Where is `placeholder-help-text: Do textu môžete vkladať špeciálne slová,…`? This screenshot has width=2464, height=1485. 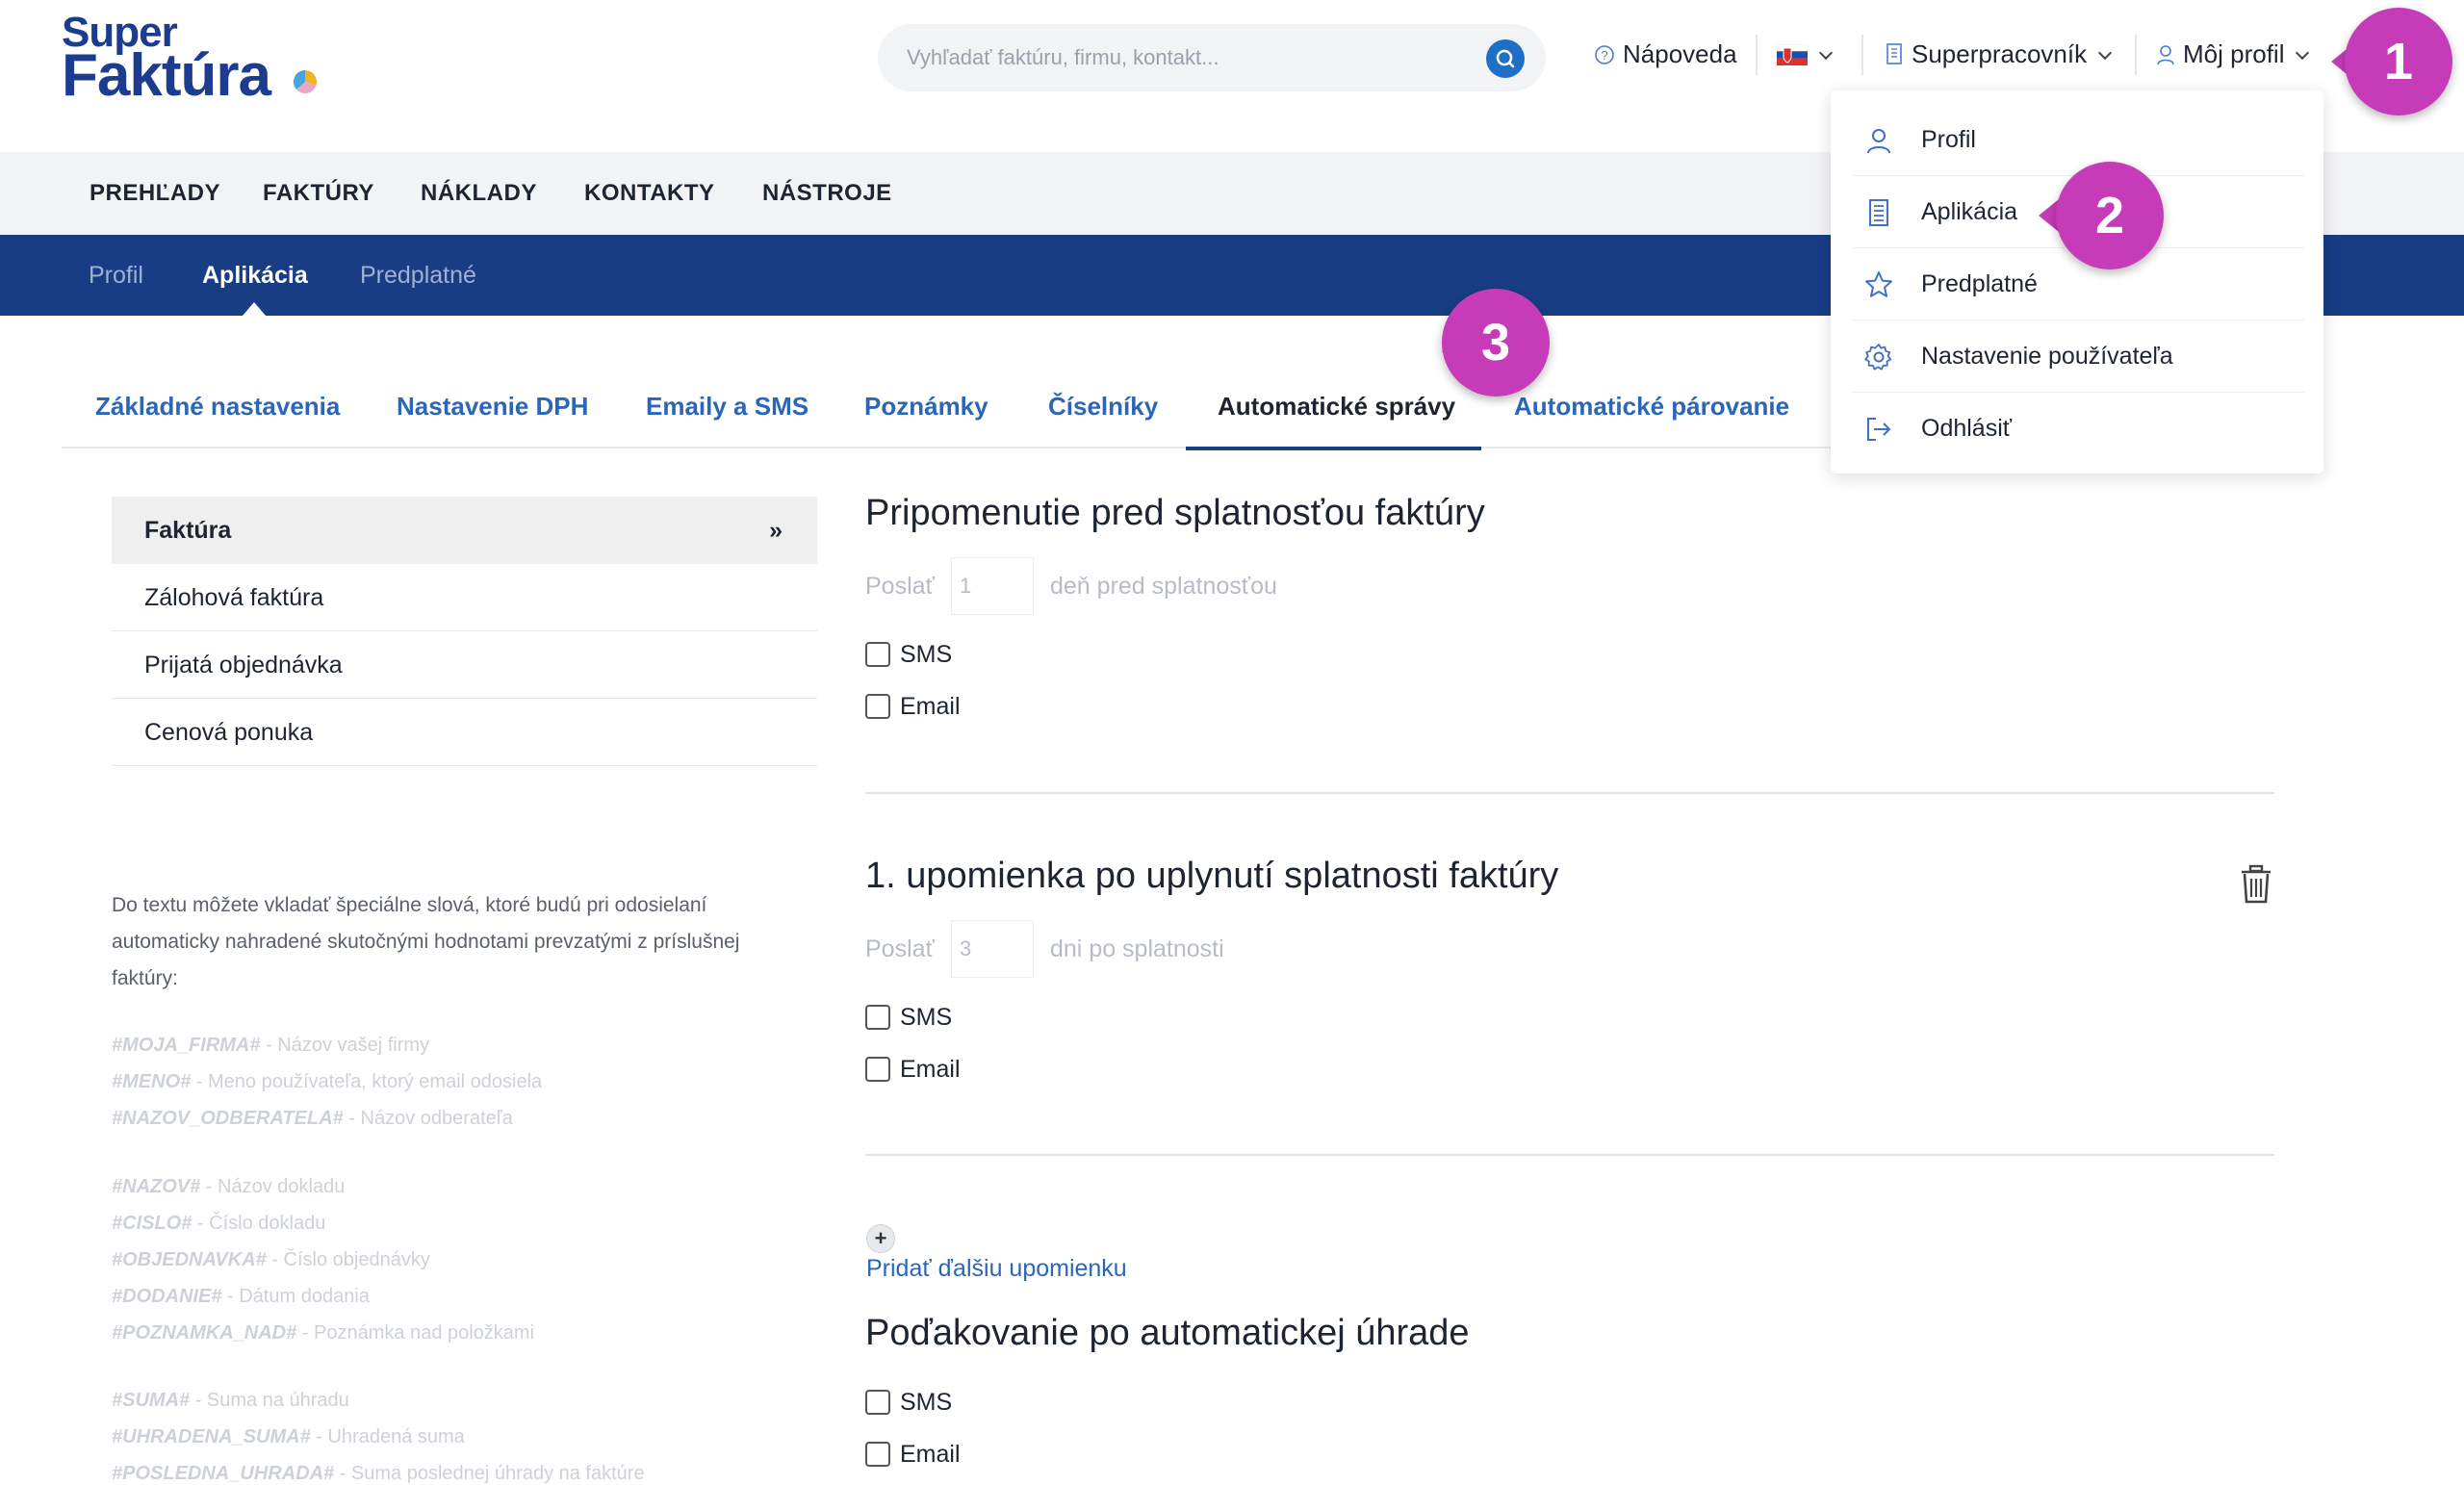
placeholder-help-text: Do textu môžete vkladať špeciálne slová,… is located at coordinates (426, 941).